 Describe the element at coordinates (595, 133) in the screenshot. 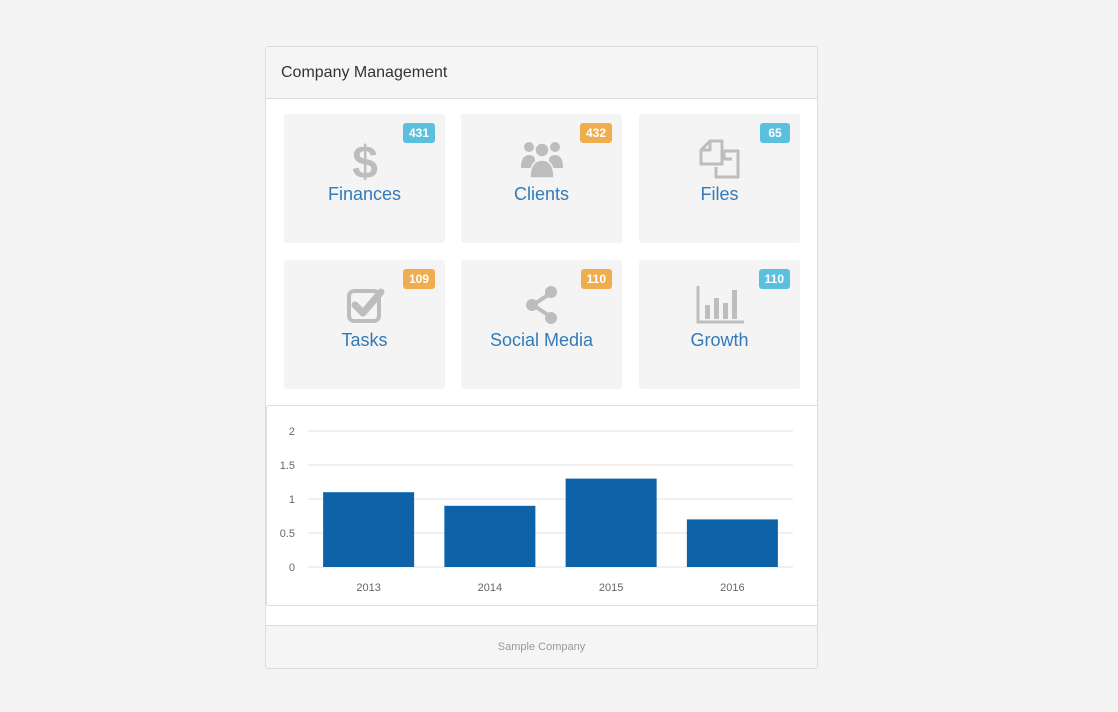

I see `clients-count-badge: 432` at that location.